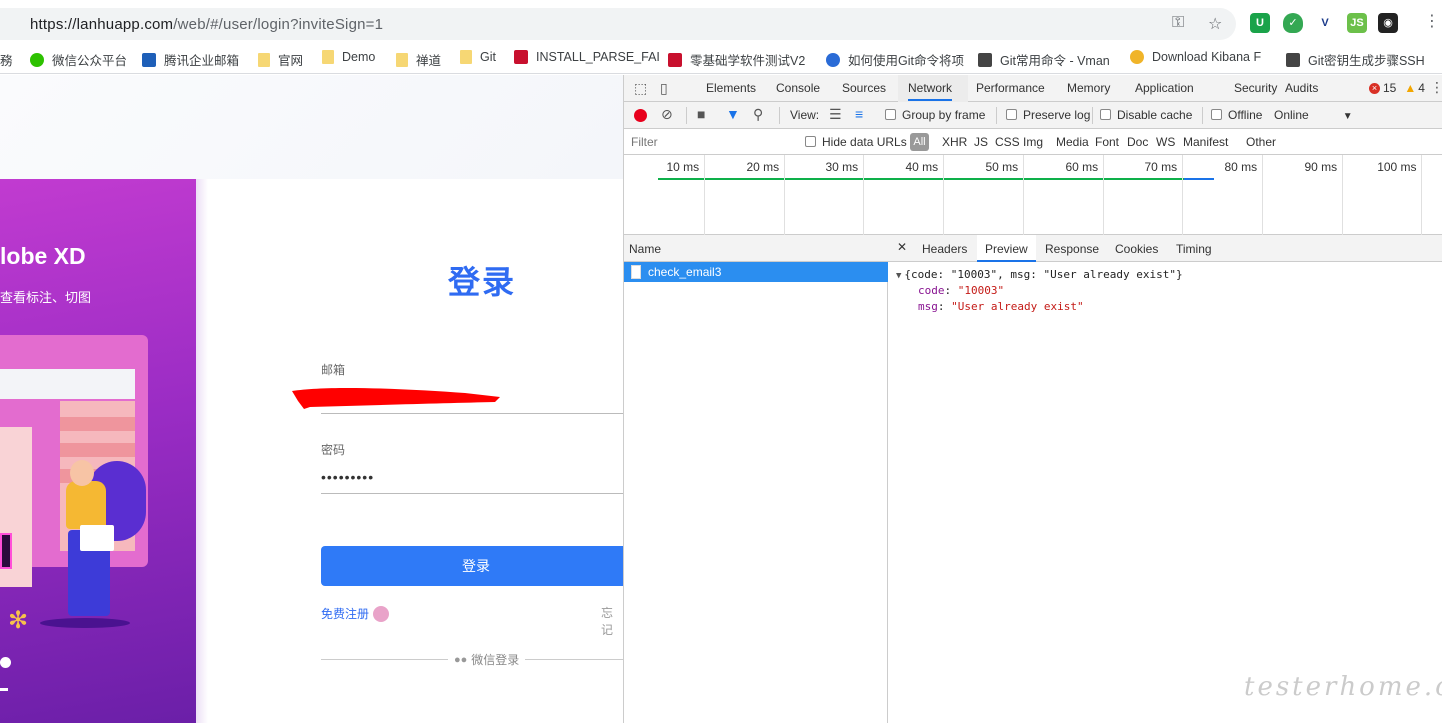 The height and width of the screenshot is (723, 1442). Describe the element at coordinates (1301, 88) in the screenshot. I see `tab-audits: Audits` at that location.